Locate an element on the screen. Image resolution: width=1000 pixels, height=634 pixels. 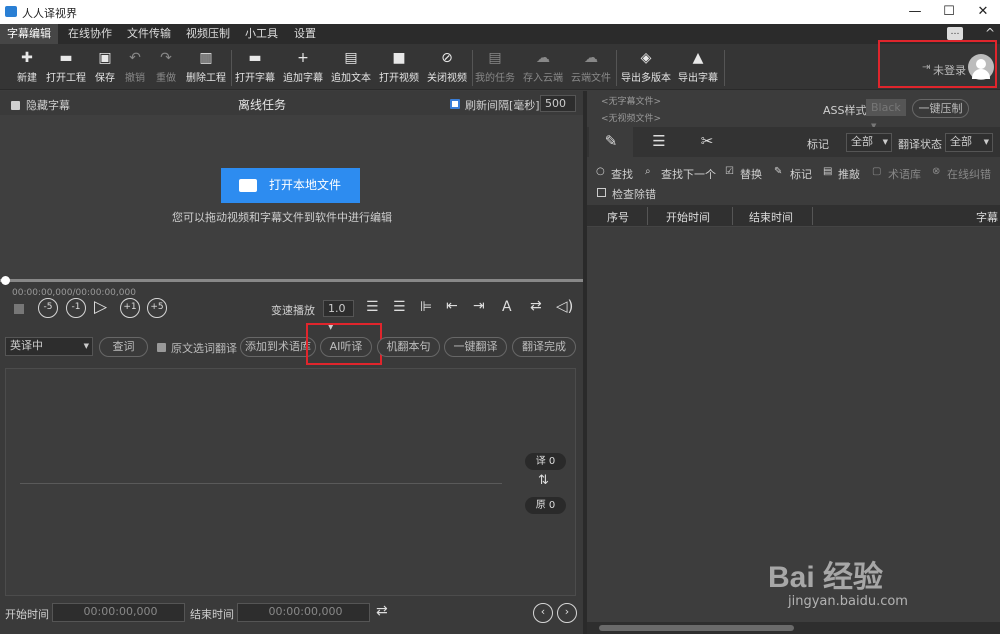
swap-time-icon: ⇄ is located at coordinates (382, 611).